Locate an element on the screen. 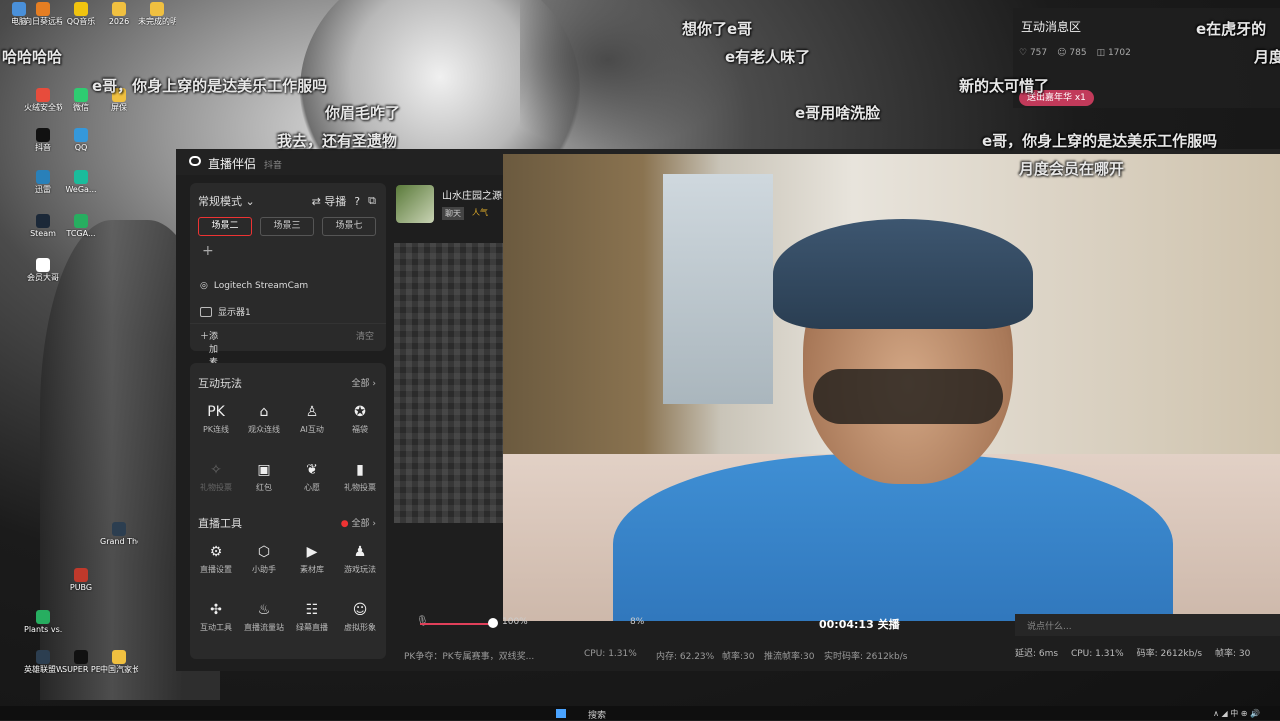 This screenshot has height=721, width=1280. end-live-button: 关播 is located at coordinates (889, 624).